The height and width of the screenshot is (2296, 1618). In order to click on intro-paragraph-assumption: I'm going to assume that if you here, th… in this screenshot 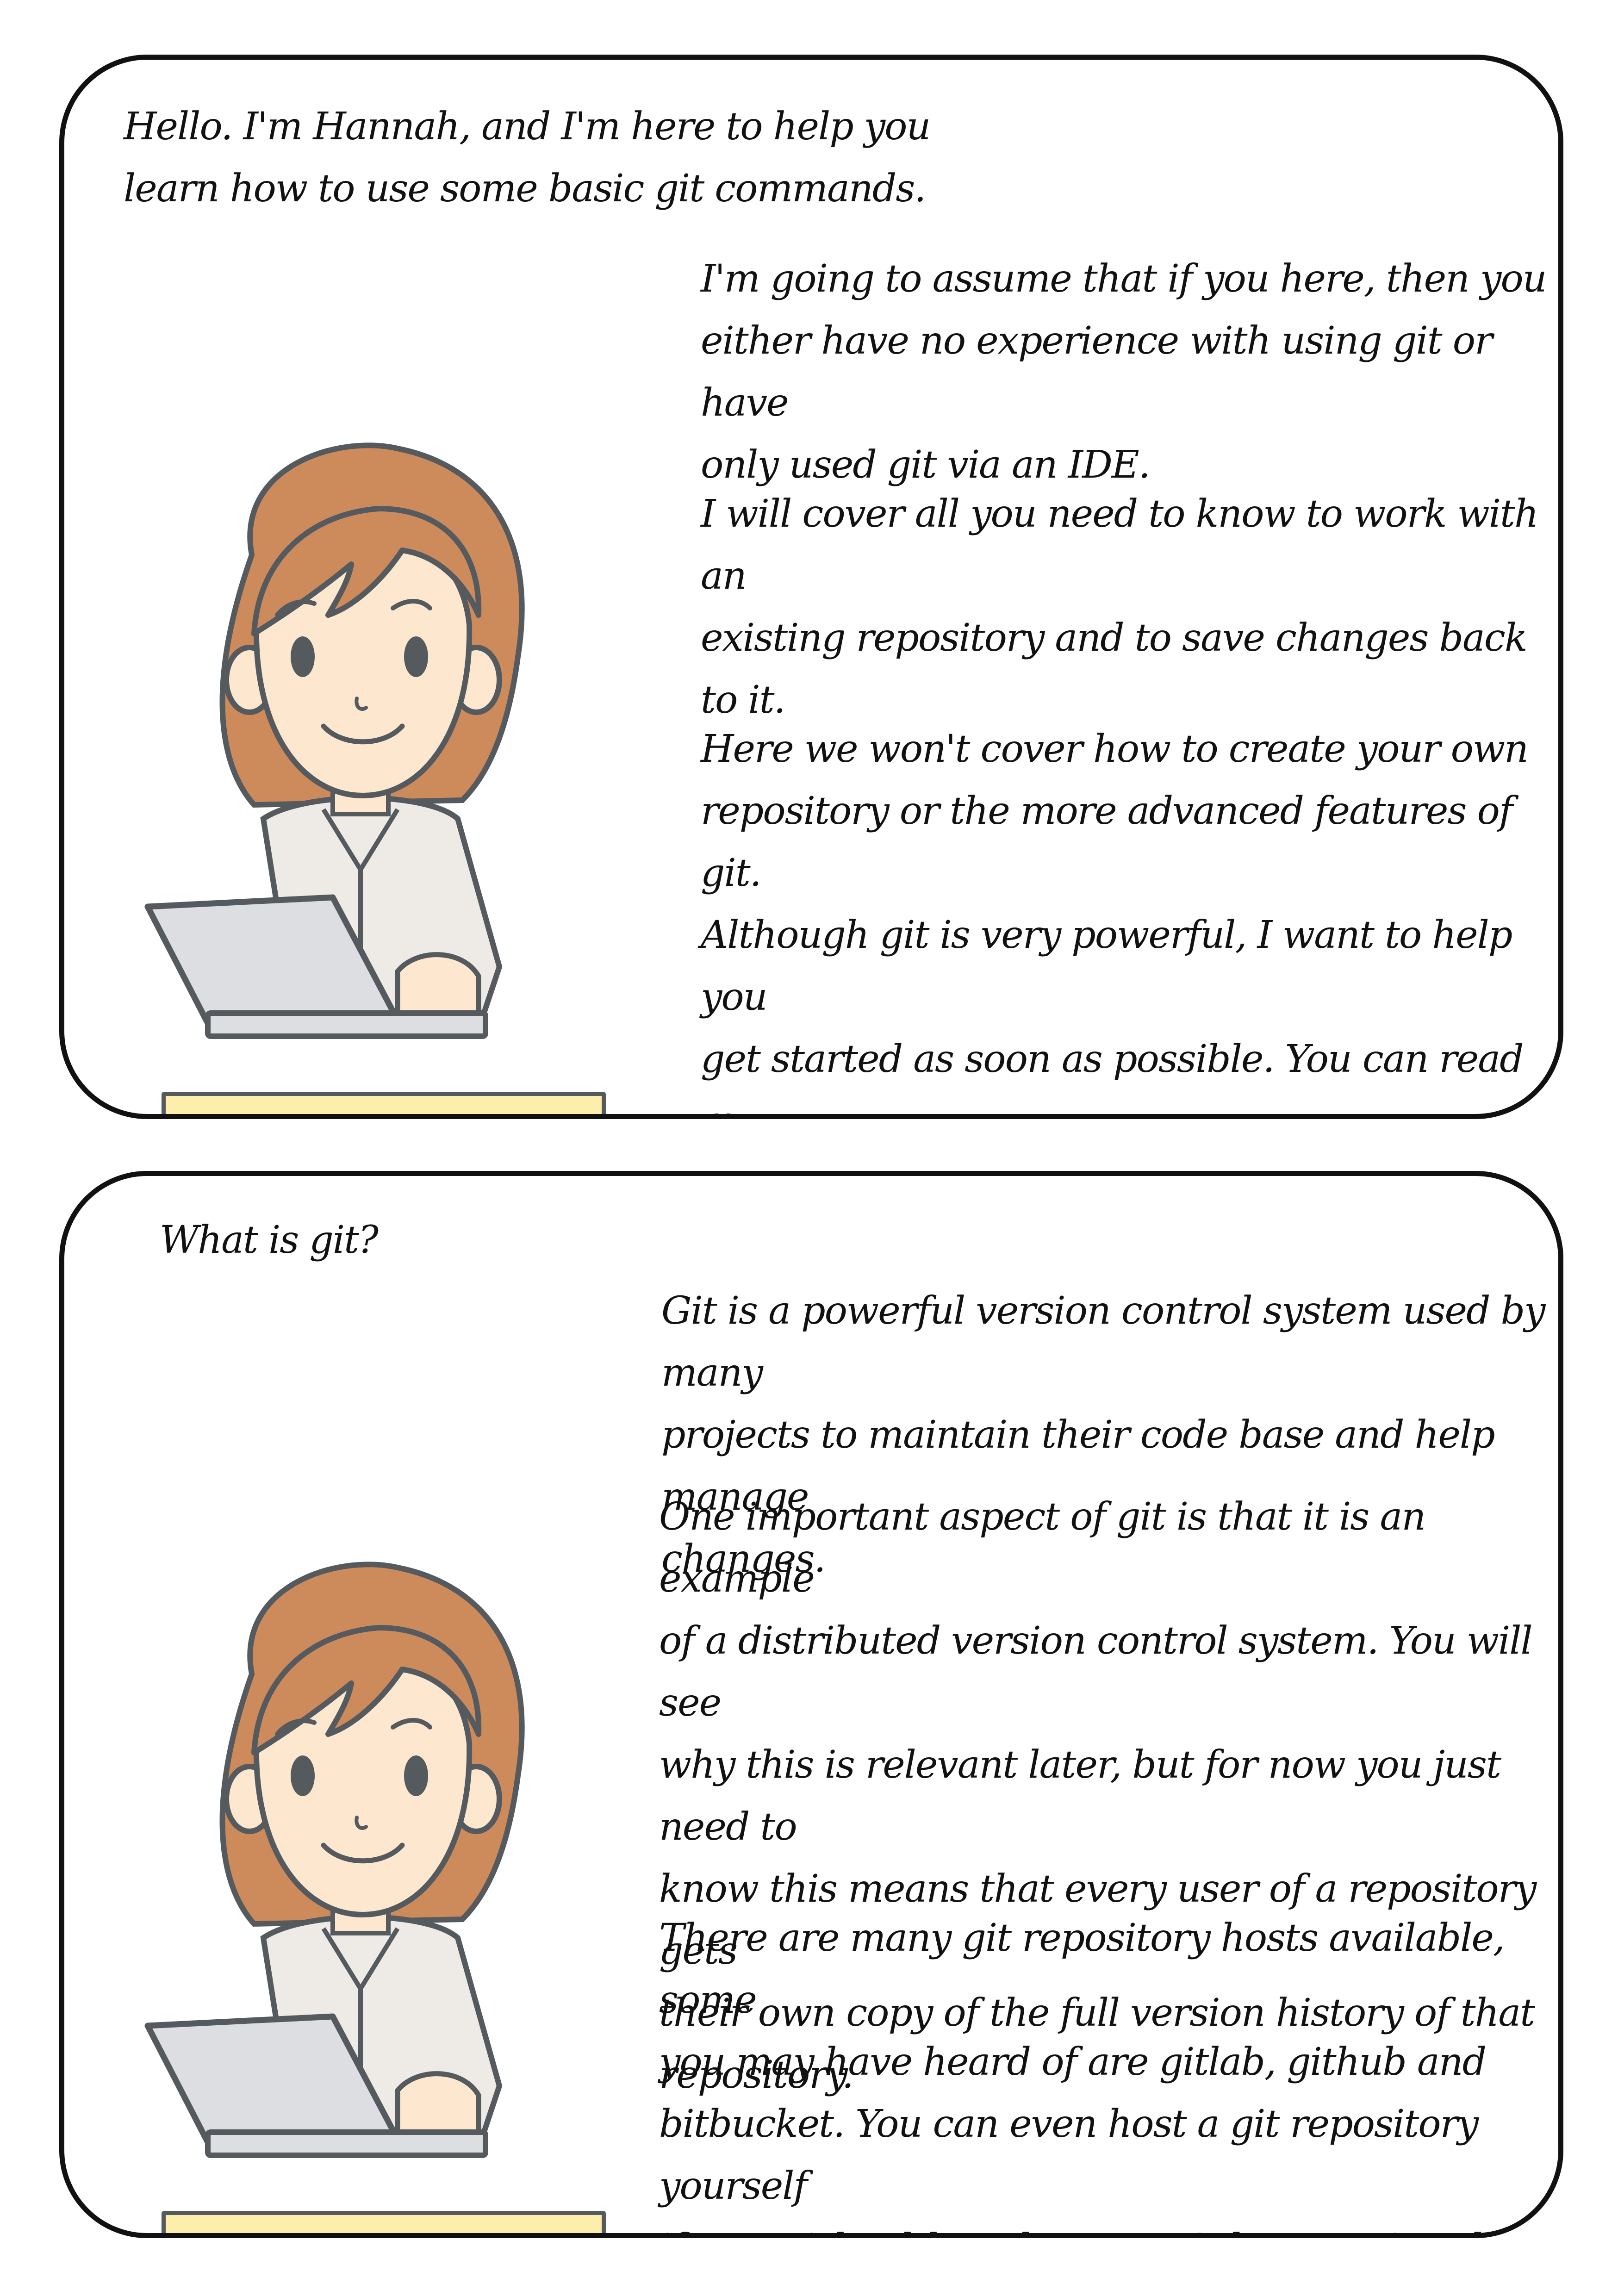, I will do `click(1124, 372)`.